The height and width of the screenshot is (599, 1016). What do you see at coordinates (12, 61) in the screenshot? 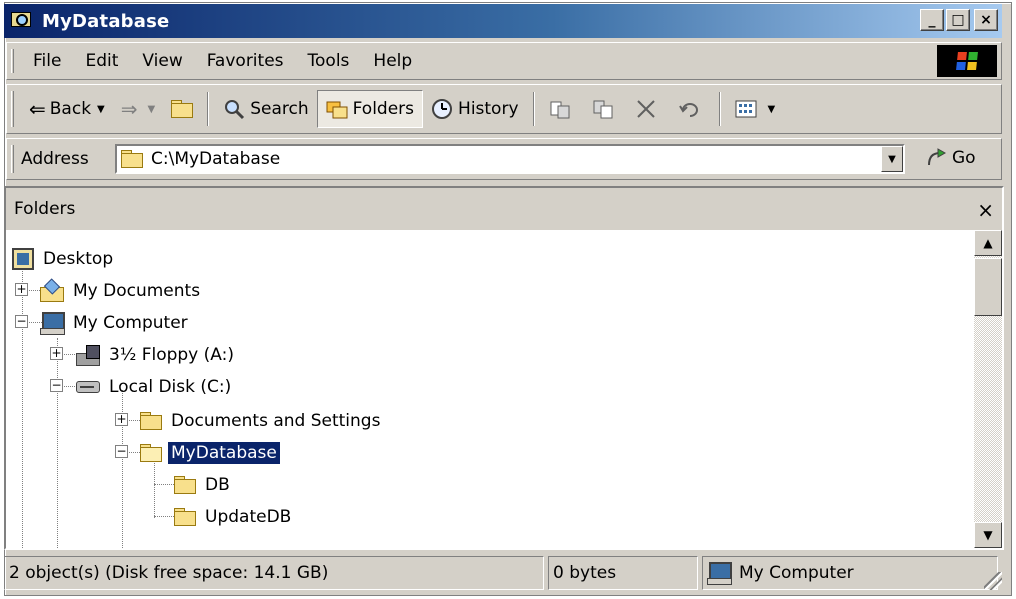
I see `menu-bar-grip` at bounding box center [12, 61].